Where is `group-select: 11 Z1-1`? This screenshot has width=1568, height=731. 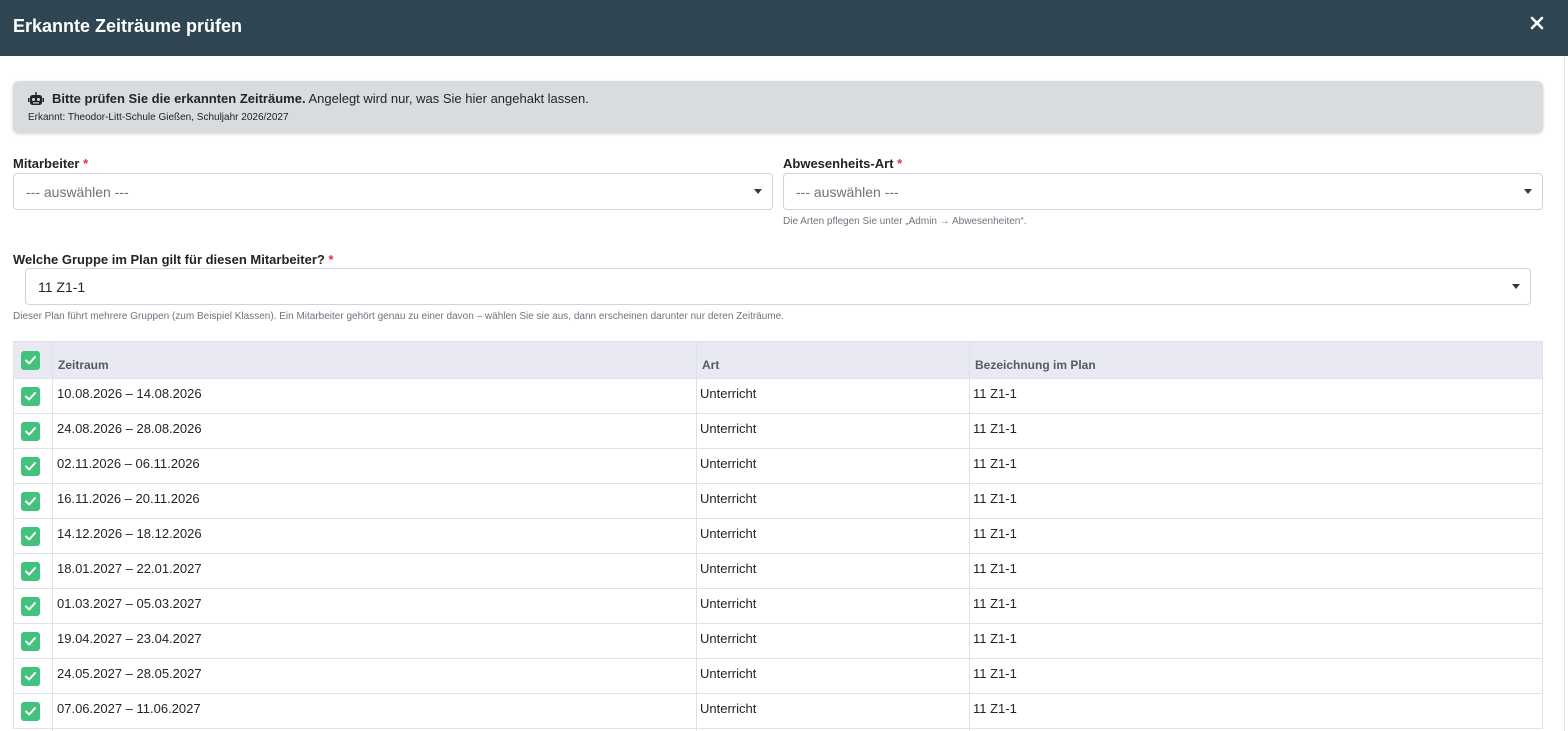 group-select: 11 Z1-1 is located at coordinates (778, 286).